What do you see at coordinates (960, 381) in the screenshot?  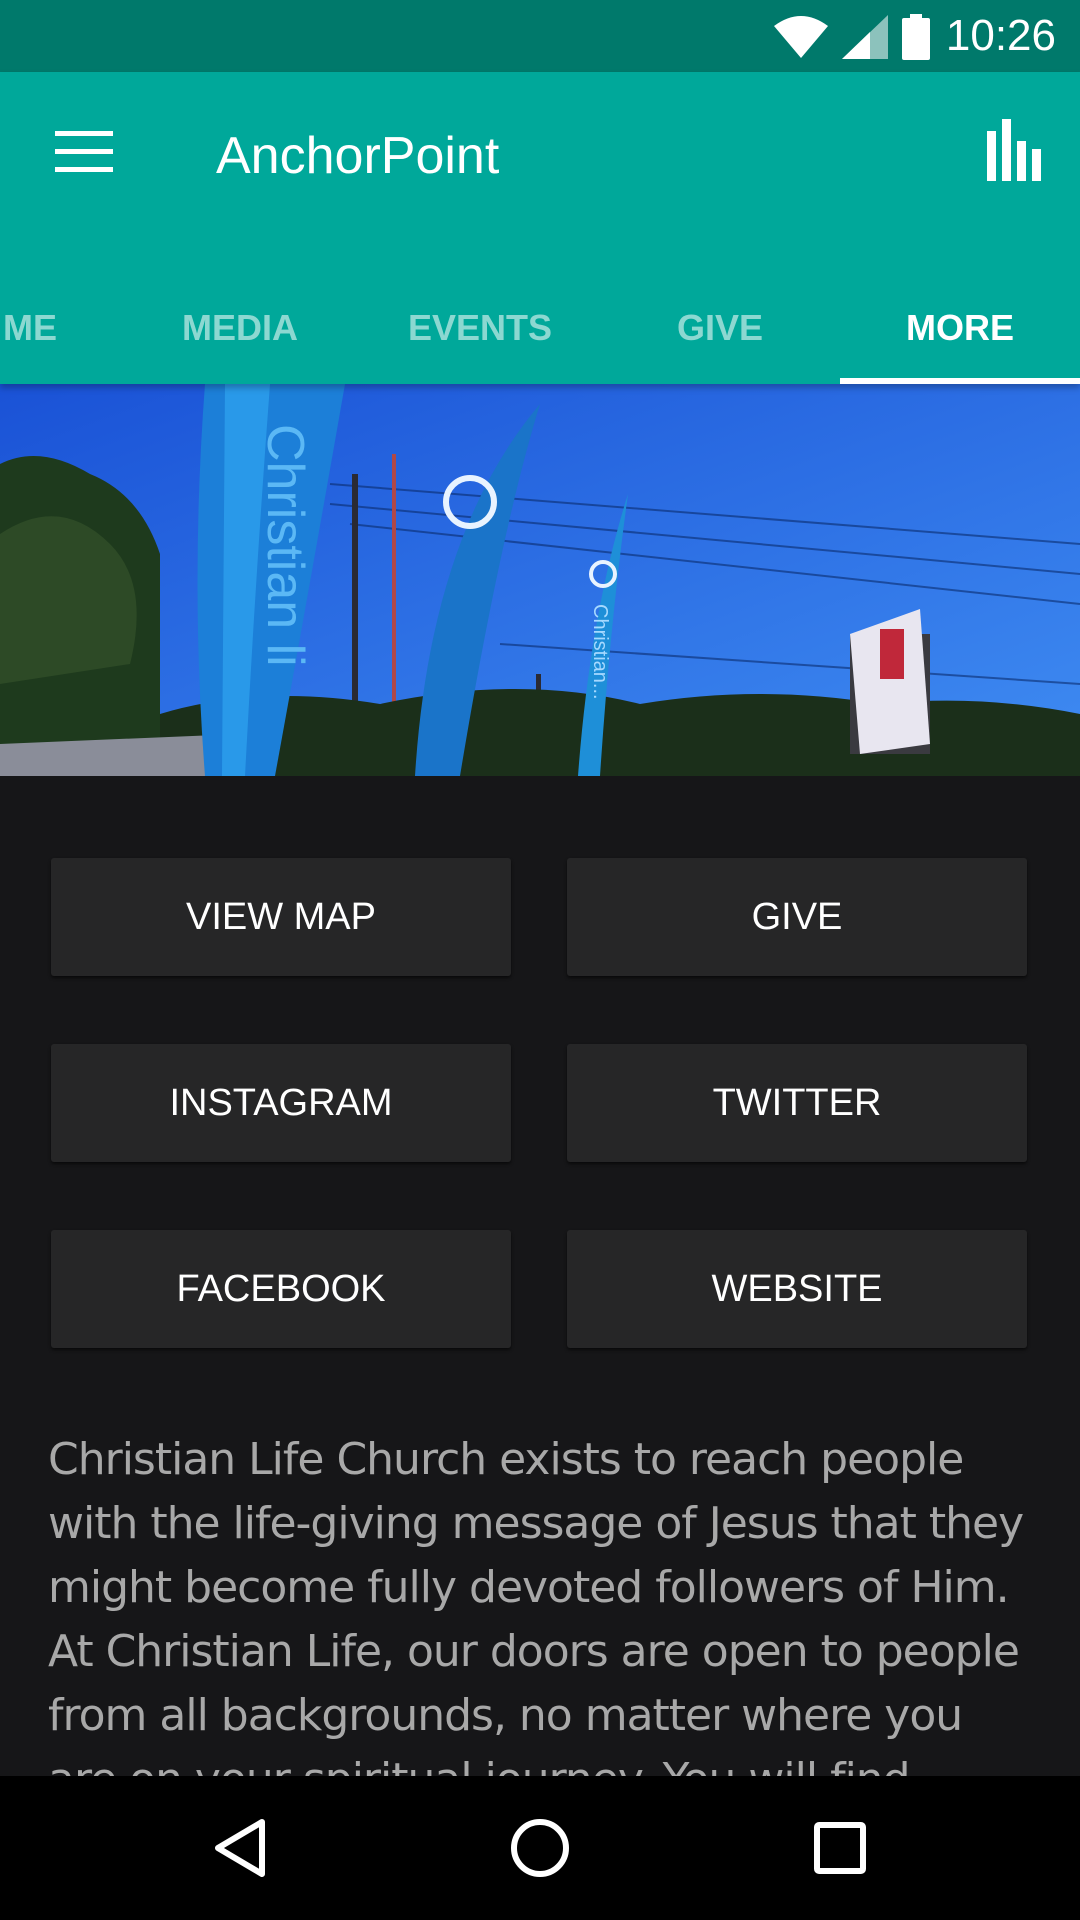 I see `tab-indicator` at bounding box center [960, 381].